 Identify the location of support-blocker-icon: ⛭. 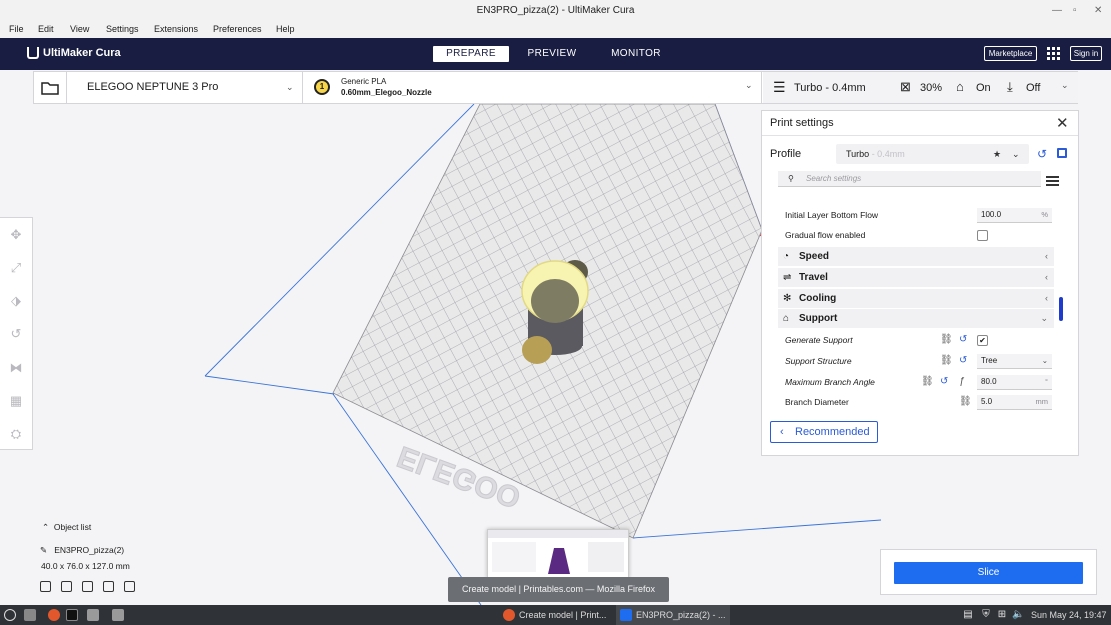
(16, 434).